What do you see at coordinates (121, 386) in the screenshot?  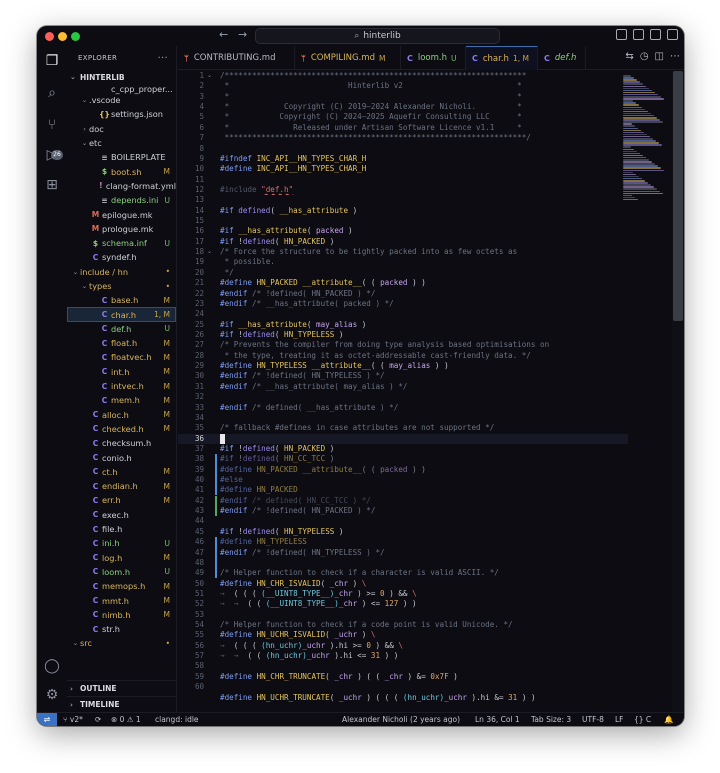 I see `file-tree-item: Cintvec.h M` at bounding box center [121, 386].